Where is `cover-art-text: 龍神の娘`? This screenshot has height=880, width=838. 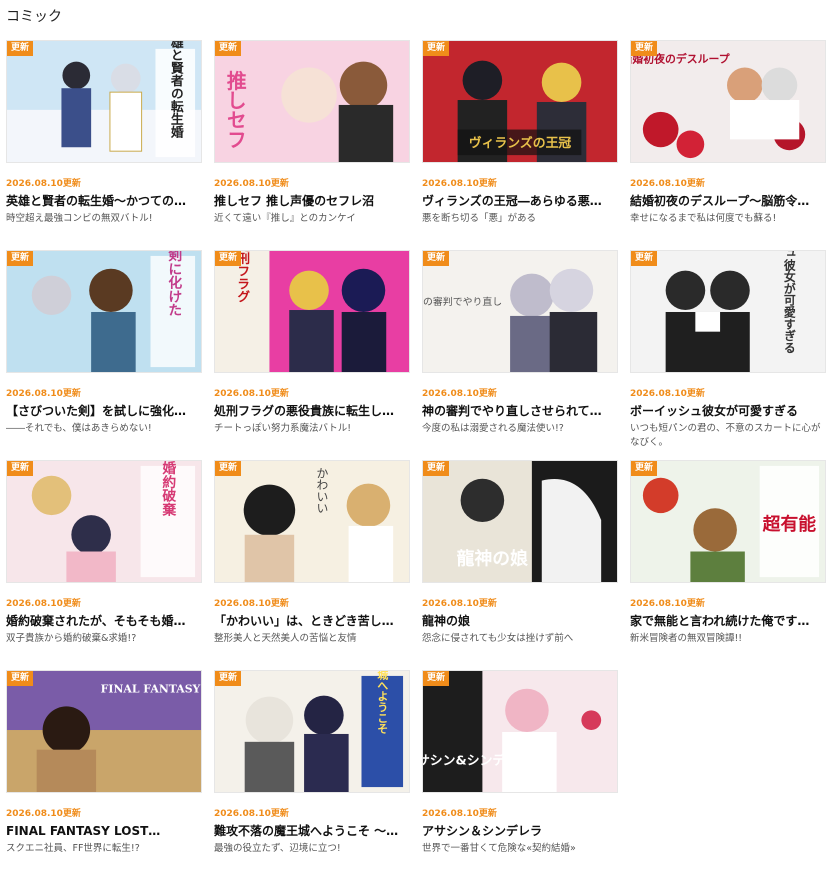 cover-art-text: 龍神の娘 is located at coordinates (492, 558).